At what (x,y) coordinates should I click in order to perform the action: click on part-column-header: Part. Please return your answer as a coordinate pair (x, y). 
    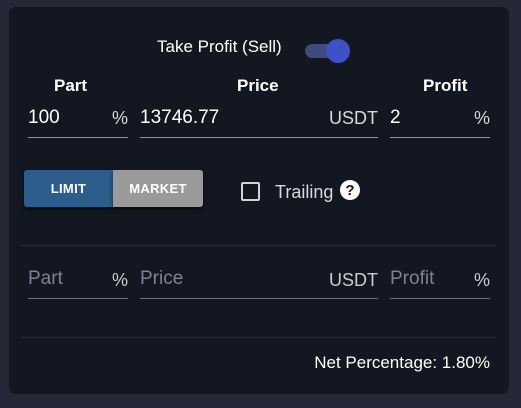
    Looking at the image, I should click on (71, 85).